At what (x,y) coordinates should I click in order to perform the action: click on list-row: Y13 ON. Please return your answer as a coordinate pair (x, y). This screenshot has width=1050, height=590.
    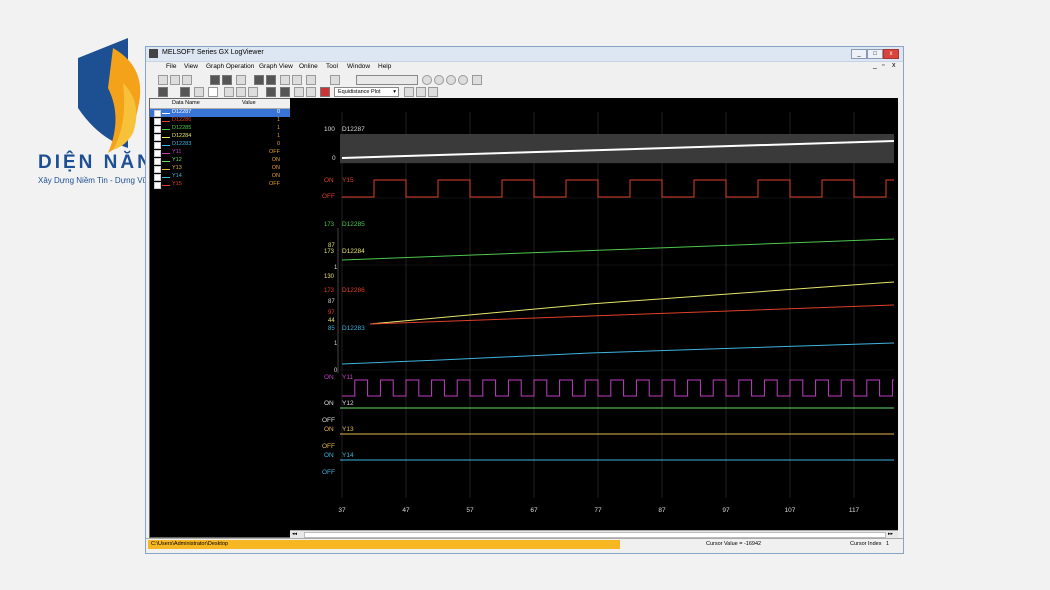
    Looking at the image, I should click on (220, 169).